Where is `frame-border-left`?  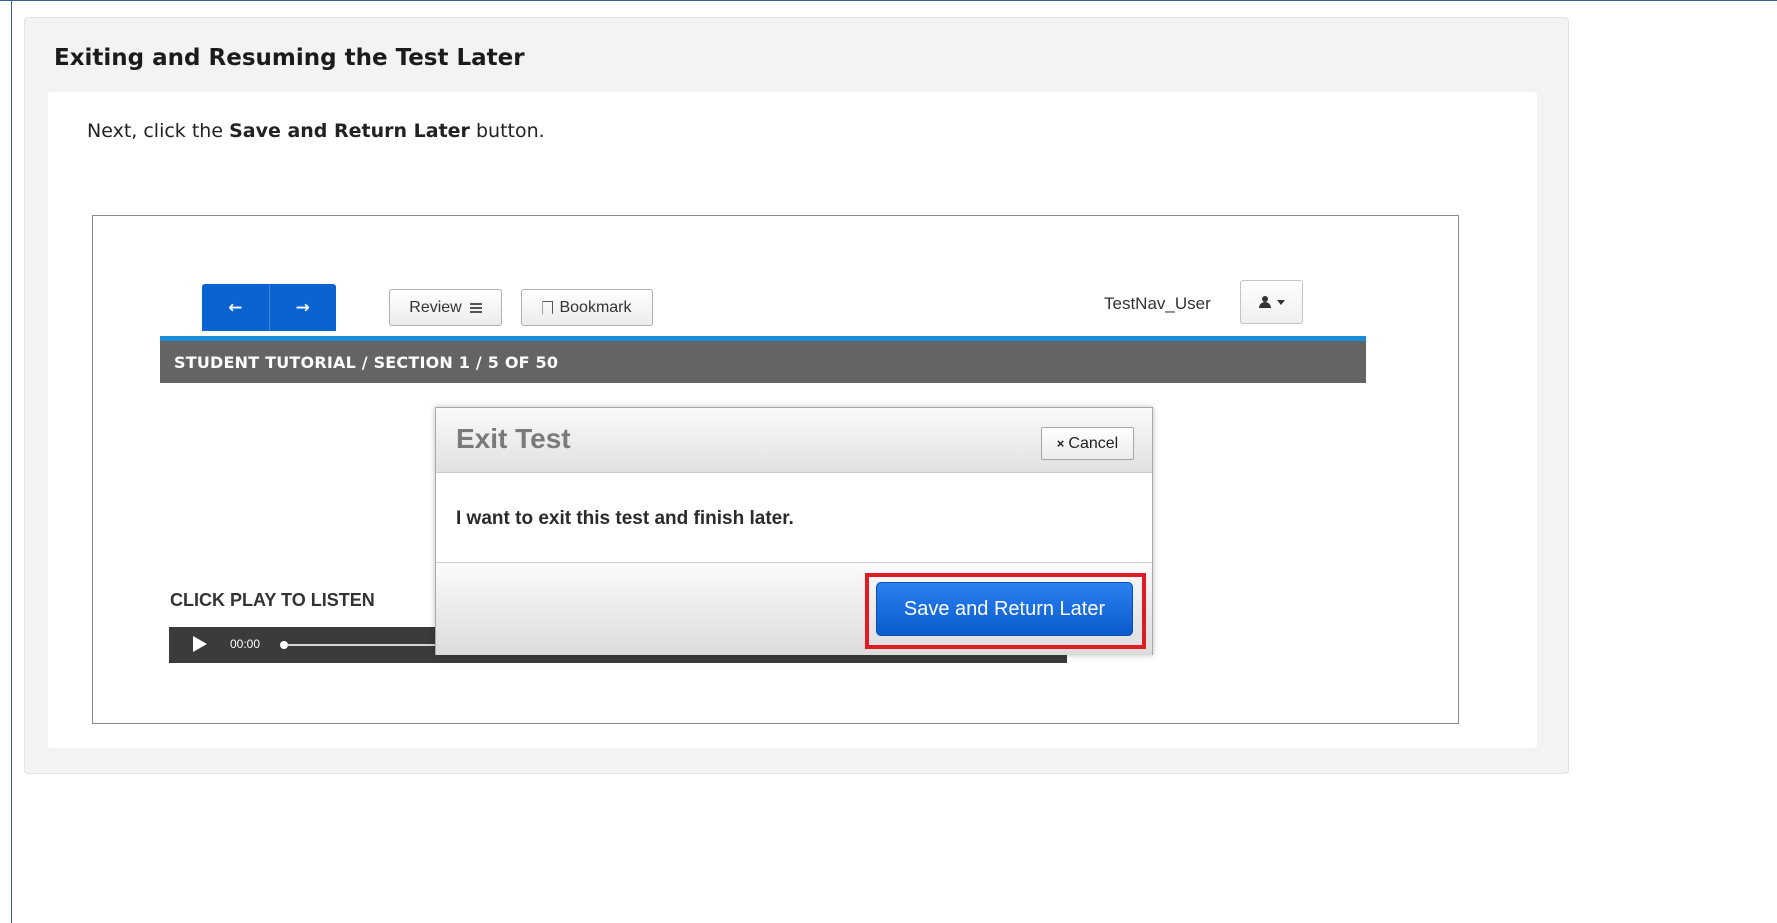
frame-border-left is located at coordinates (11, 461).